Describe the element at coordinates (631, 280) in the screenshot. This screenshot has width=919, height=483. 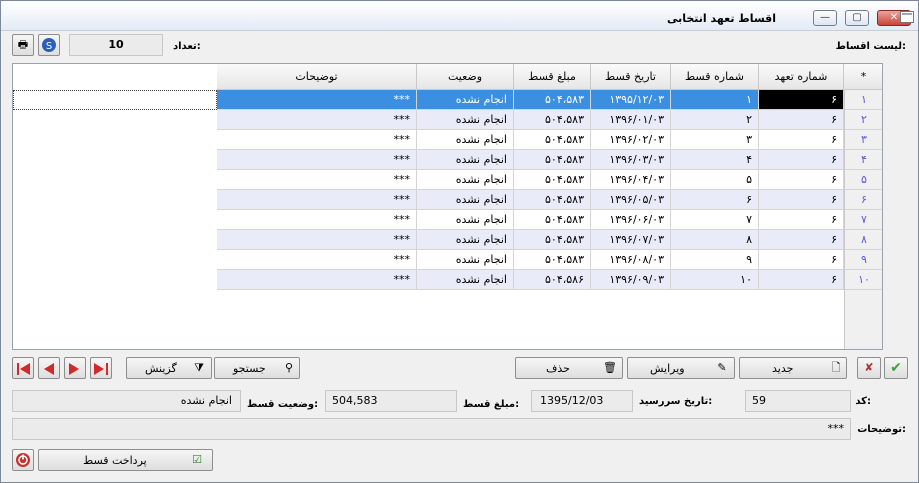
I see `cell-installment-date: ۱۳۹۶/۰۹/۰۳` at that location.